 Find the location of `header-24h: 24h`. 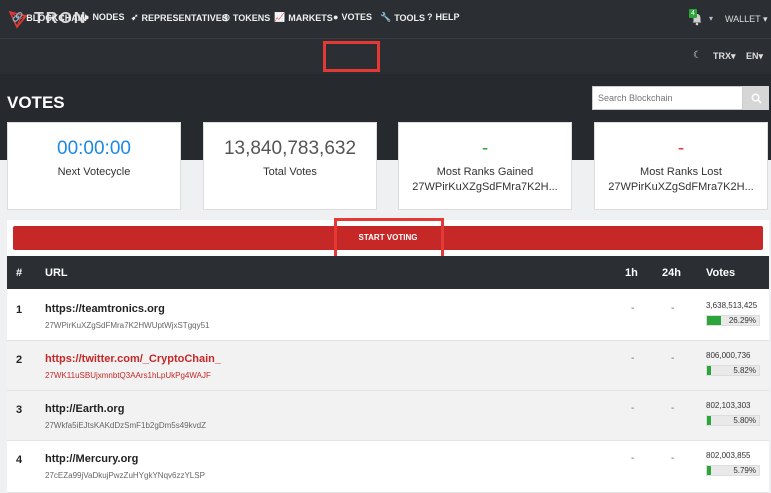

header-24h: 24h is located at coordinates (671, 273).